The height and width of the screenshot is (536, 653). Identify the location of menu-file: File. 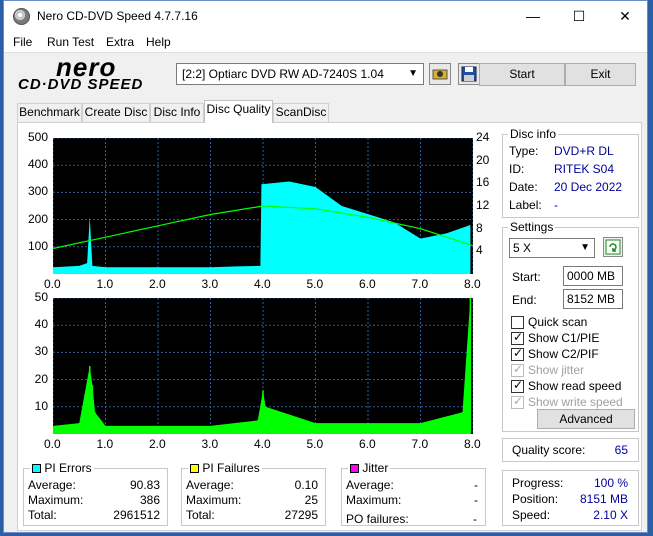
(22, 42).